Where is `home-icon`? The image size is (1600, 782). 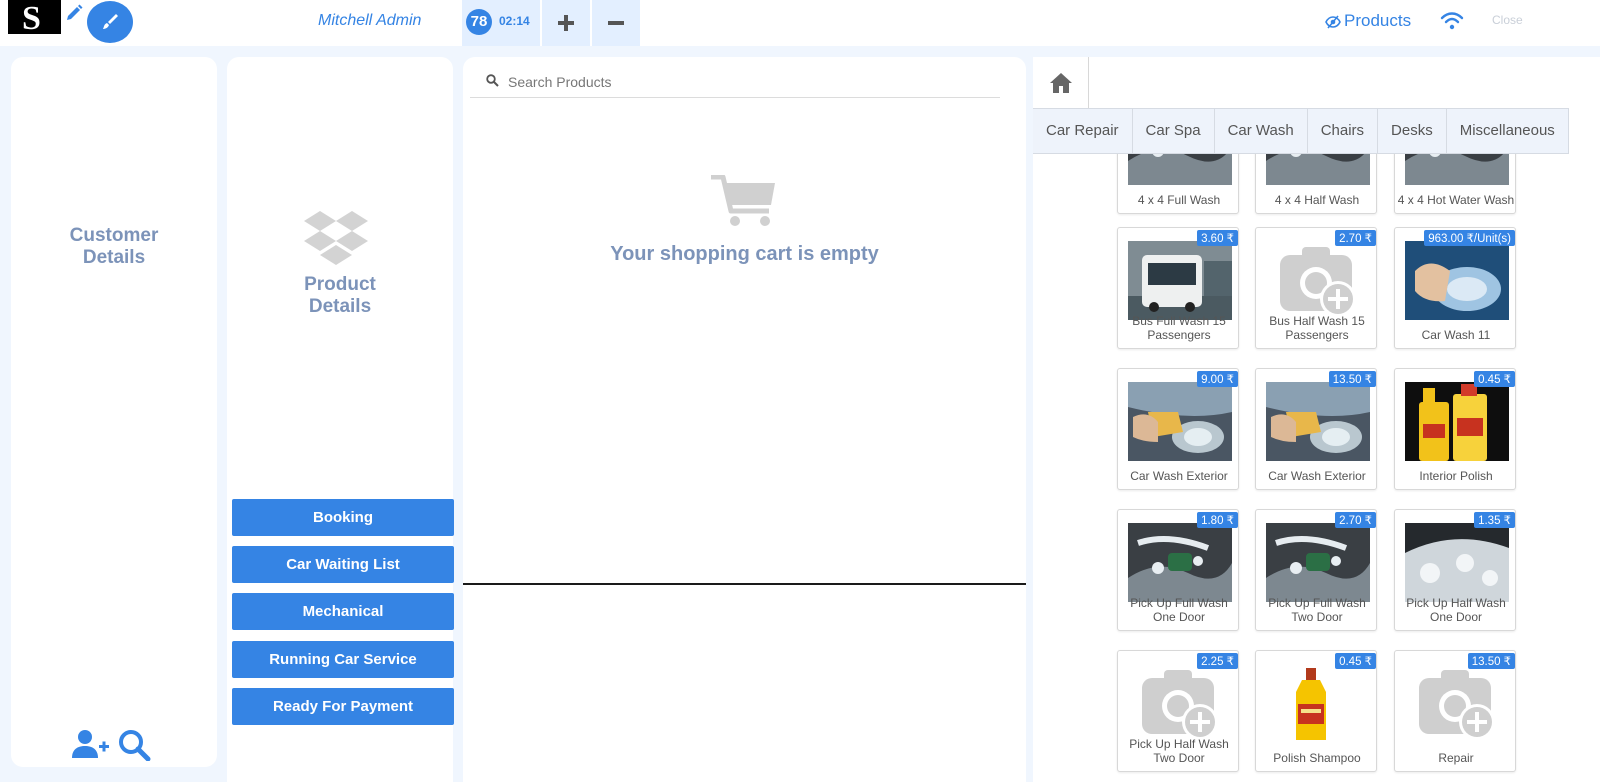
home-icon is located at coordinates (1061, 83).